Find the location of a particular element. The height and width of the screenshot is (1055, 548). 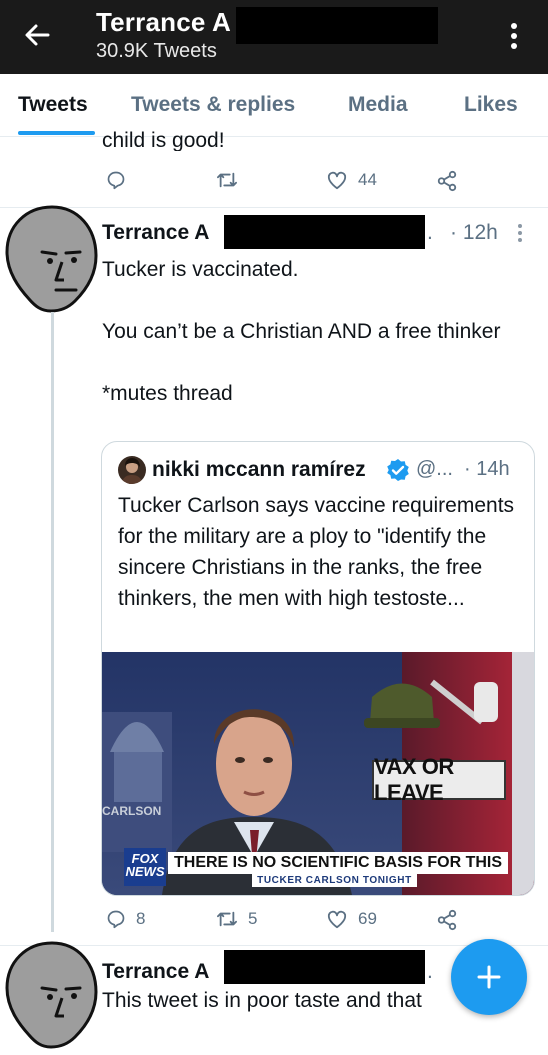

like-button: 69 is located at coordinates (351, 919).